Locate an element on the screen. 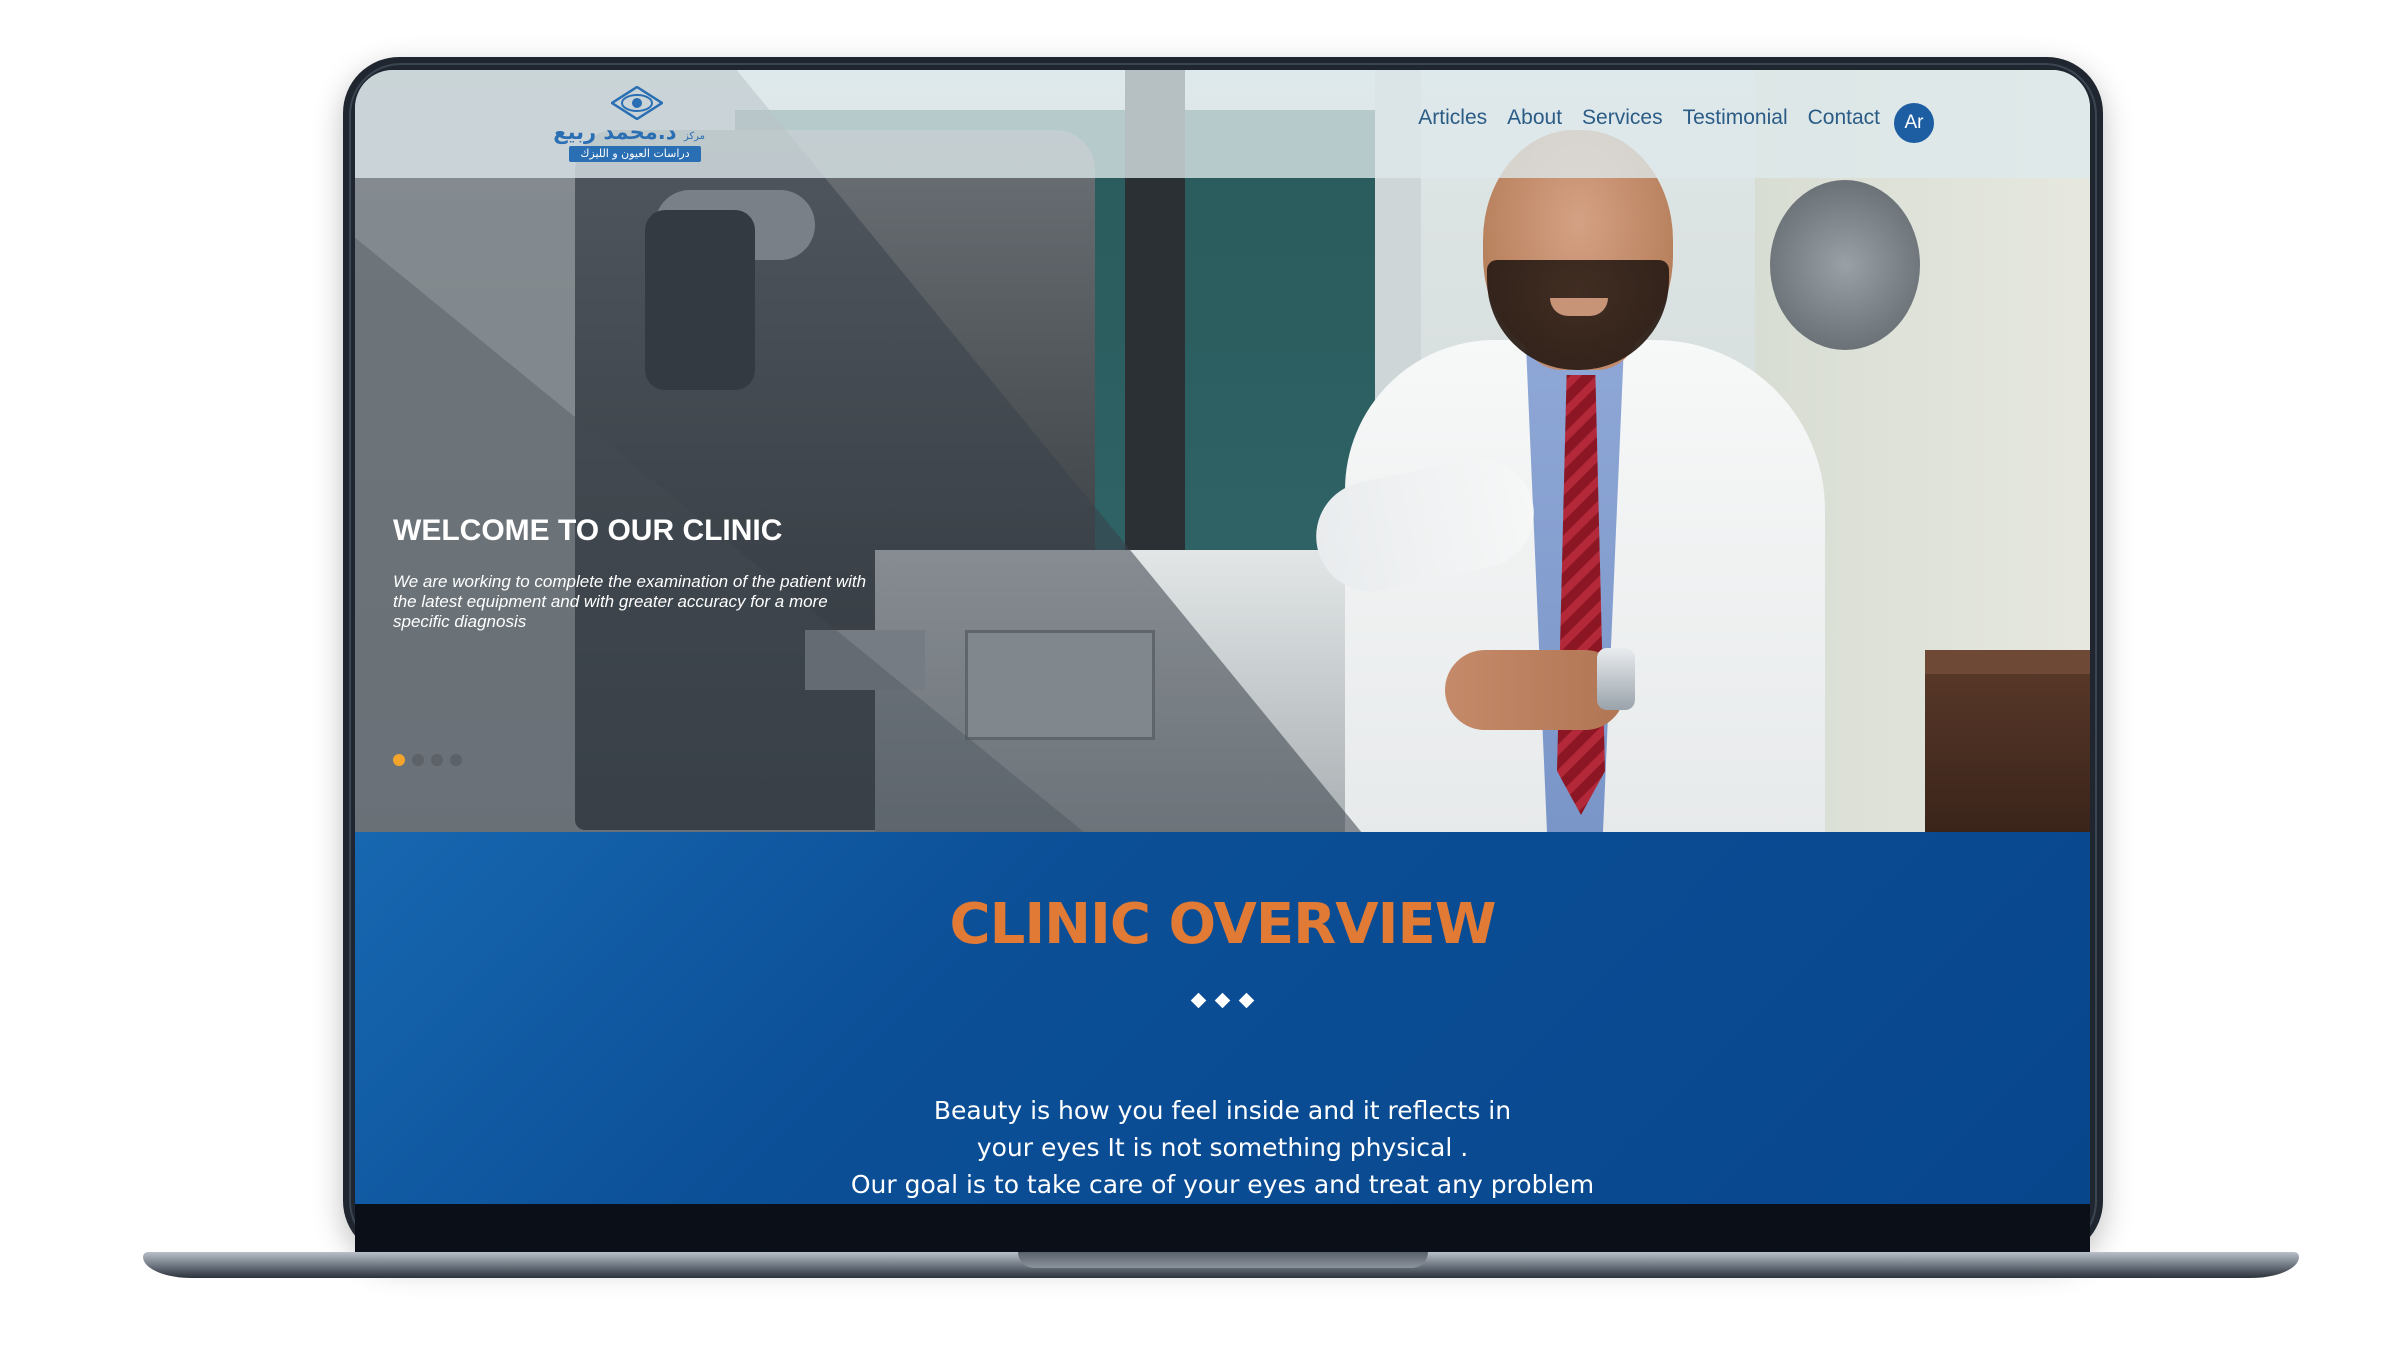  slider-dots is located at coordinates (427, 760).